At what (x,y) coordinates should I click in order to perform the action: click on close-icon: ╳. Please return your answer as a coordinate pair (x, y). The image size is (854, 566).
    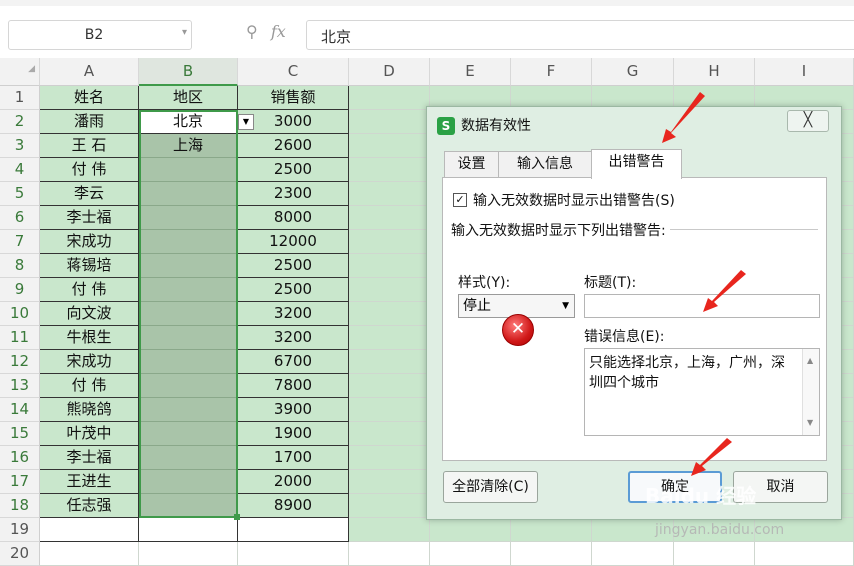
    Looking at the image, I should click on (808, 121).